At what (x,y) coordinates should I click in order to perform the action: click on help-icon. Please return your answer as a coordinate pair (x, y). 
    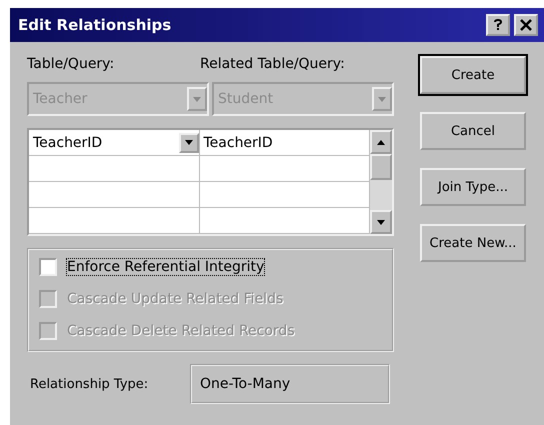
    Looking at the image, I should click on (498, 25).